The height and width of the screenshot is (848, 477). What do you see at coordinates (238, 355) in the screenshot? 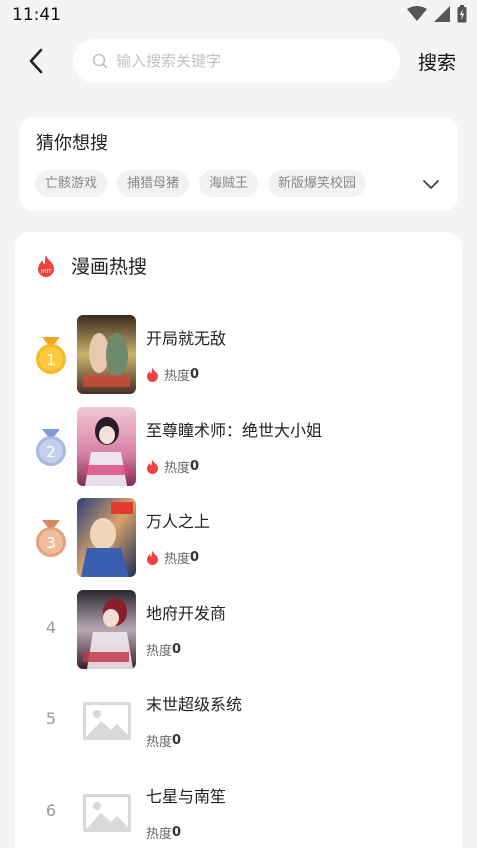
I see `hot-list-item: 1 开局就无敌 热度 0` at bounding box center [238, 355].